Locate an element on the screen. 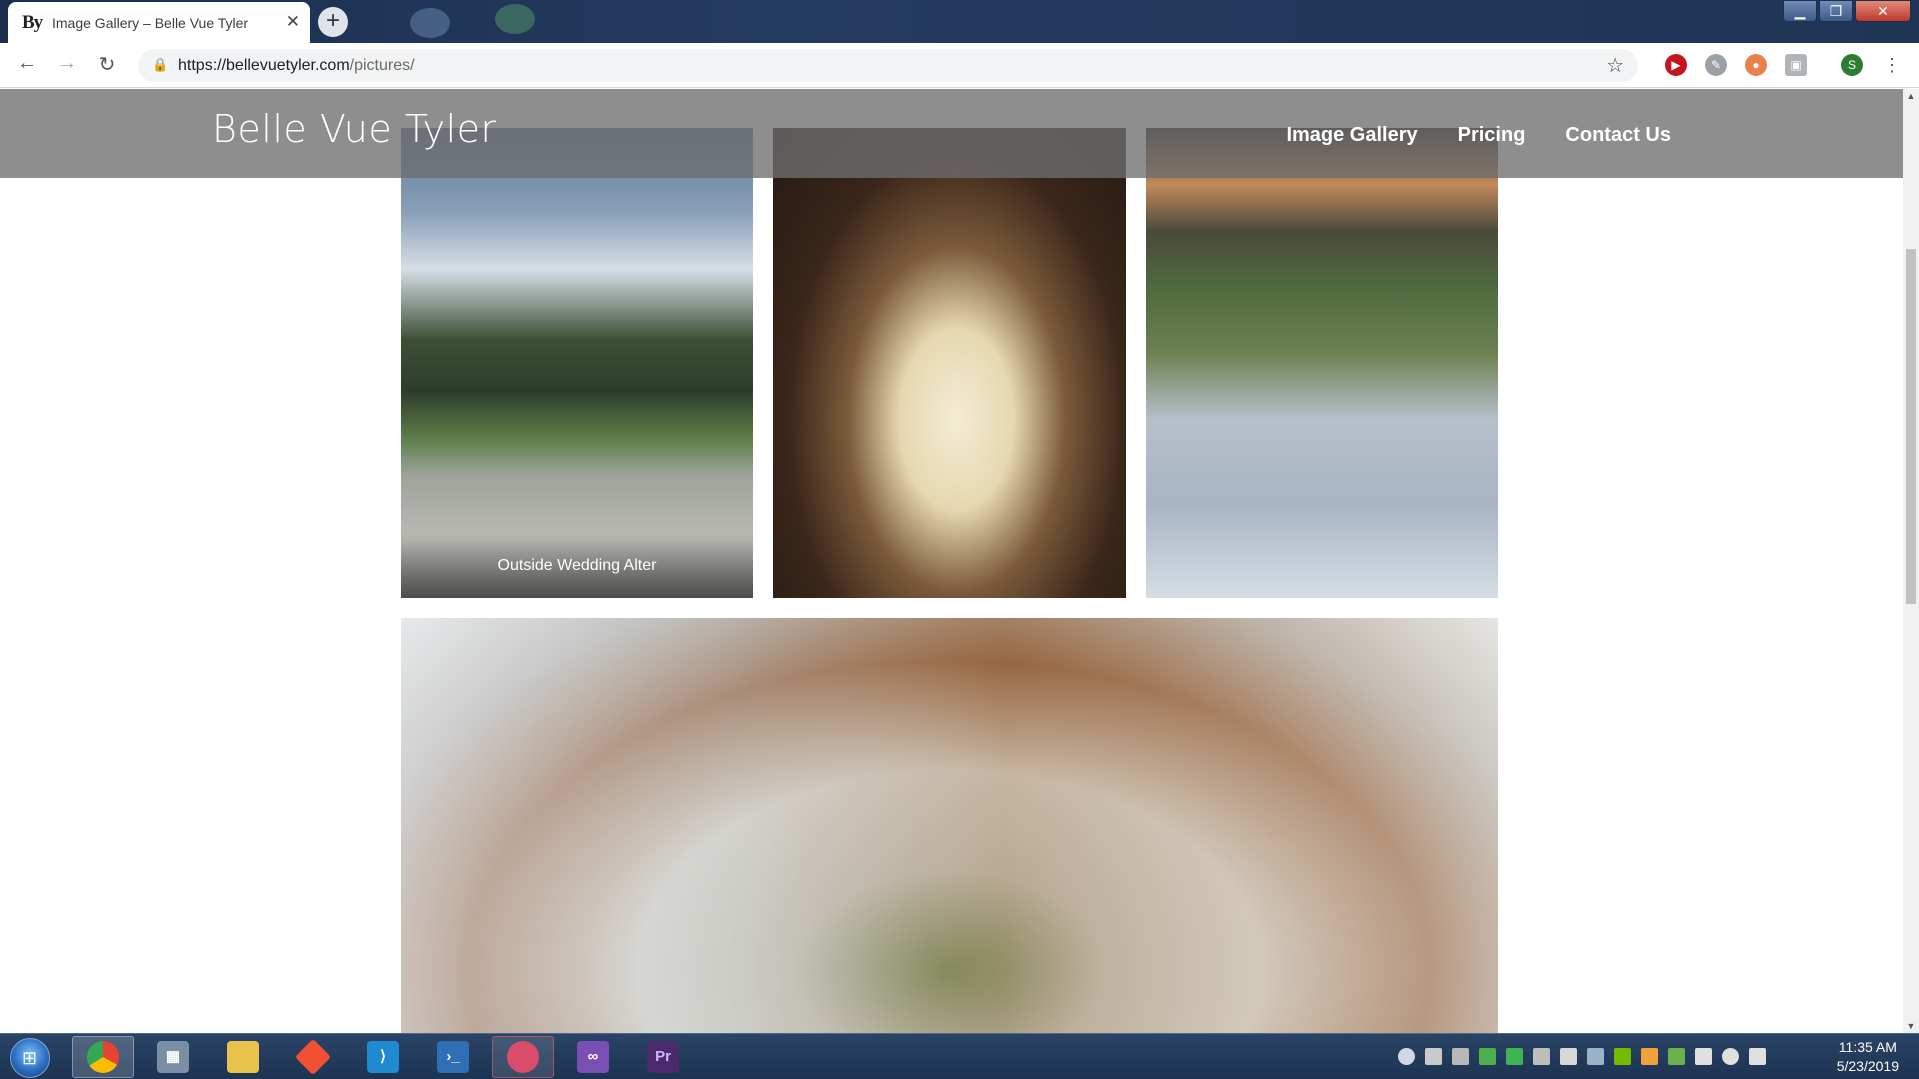 This screenshot has height=1079, width=1919. taskbar-app-explorer is located at coordinates (243, 1057).